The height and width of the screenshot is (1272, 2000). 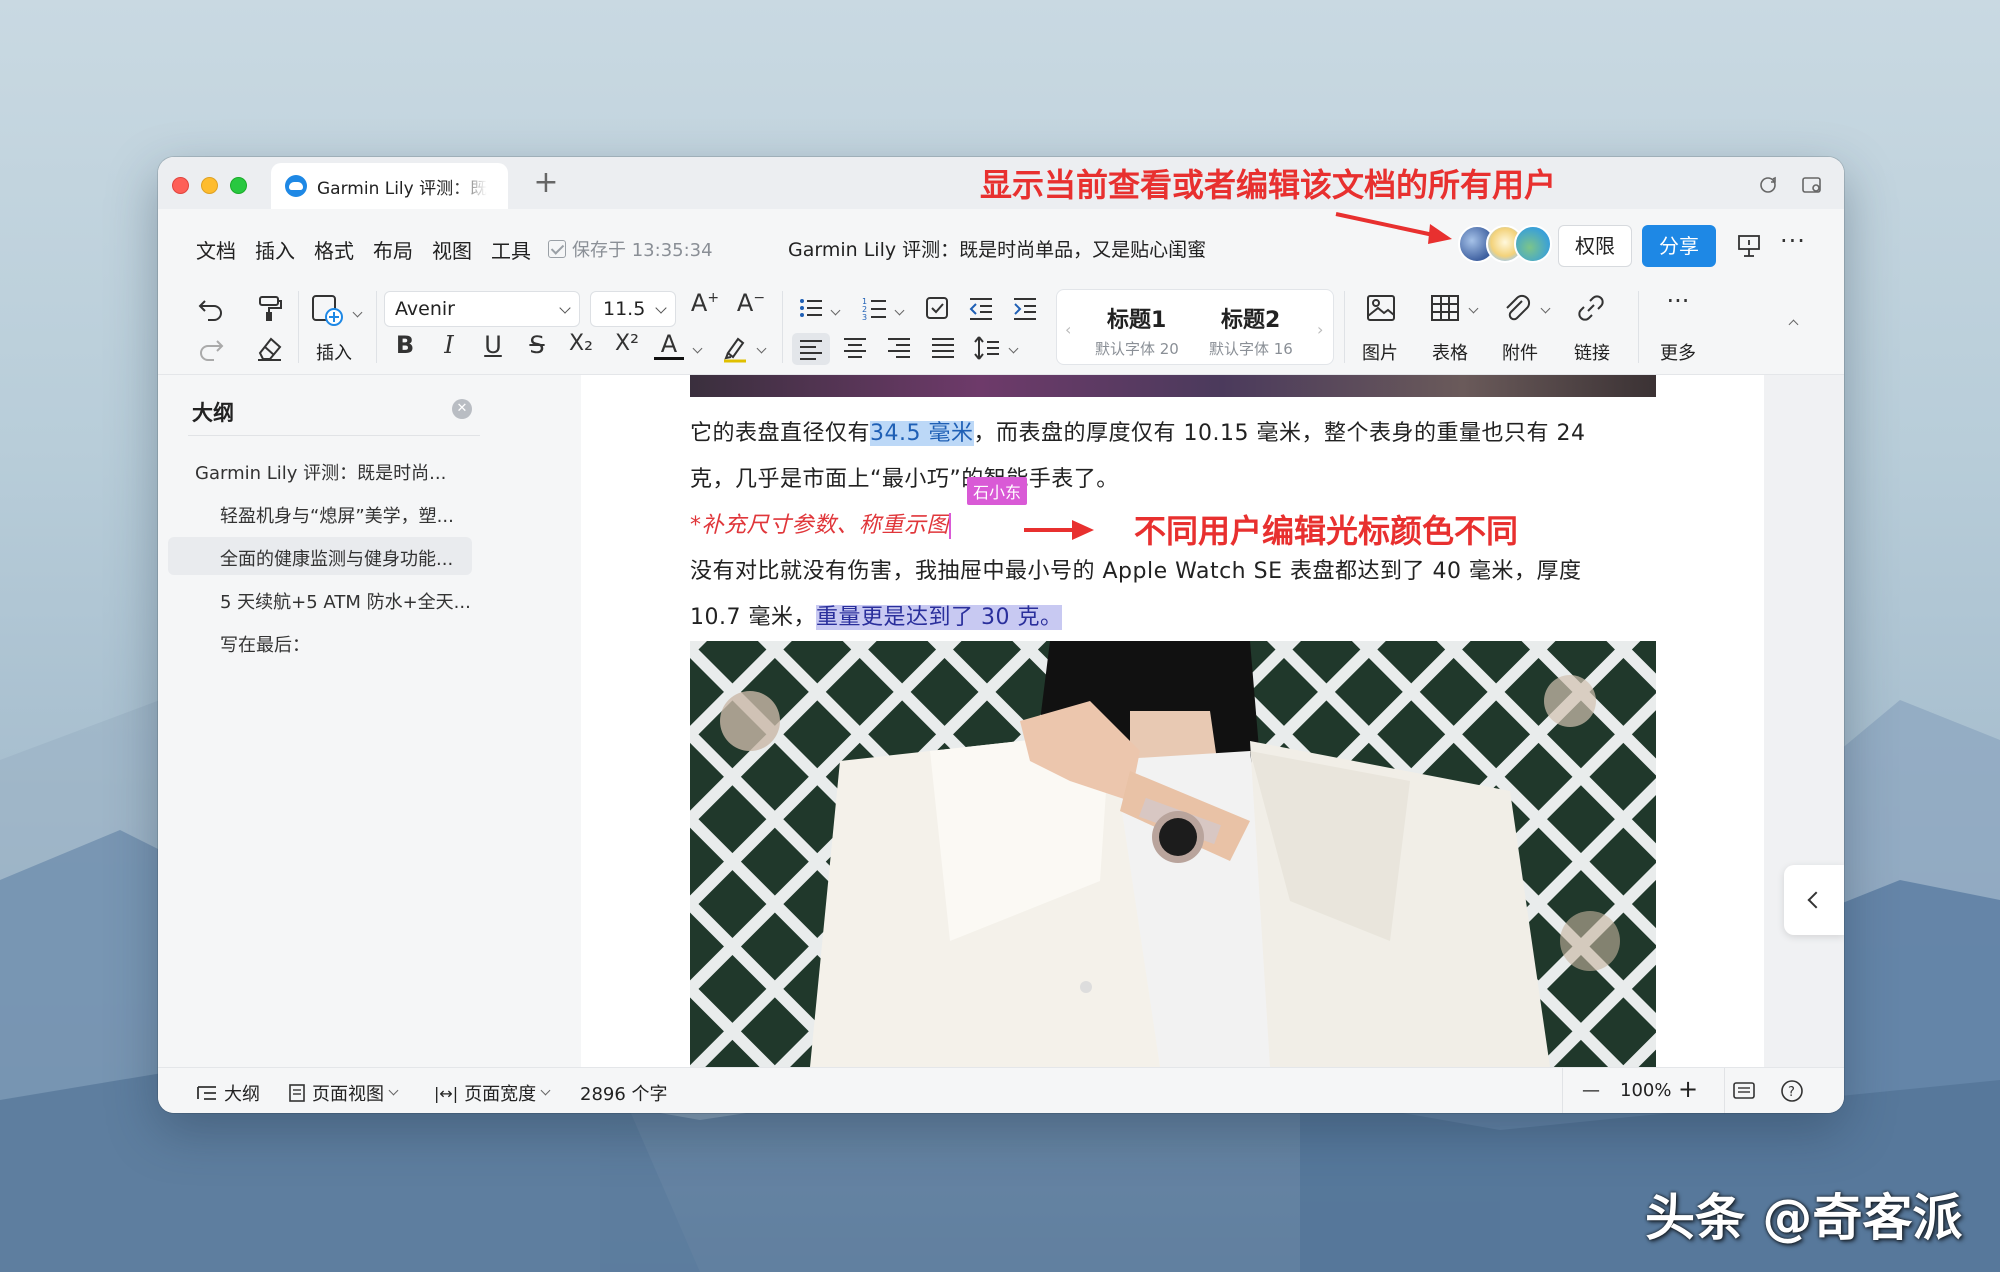 I want to click on more-menu-button: ···, so click(x=1793, y=241).